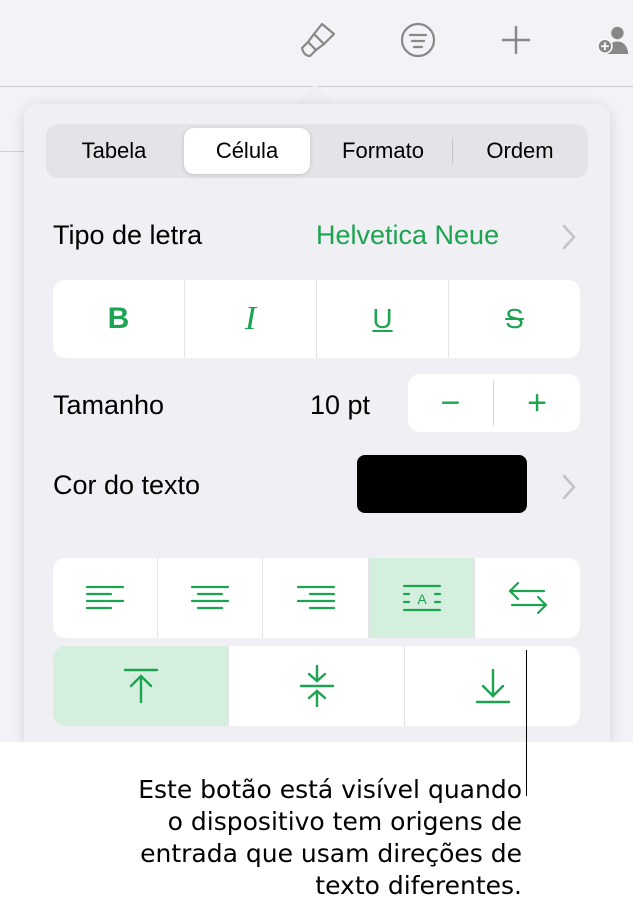  Describe the element at coordinates (127, 485) in the screenshot. I see `text-color-label: Cor do texto` at that location.